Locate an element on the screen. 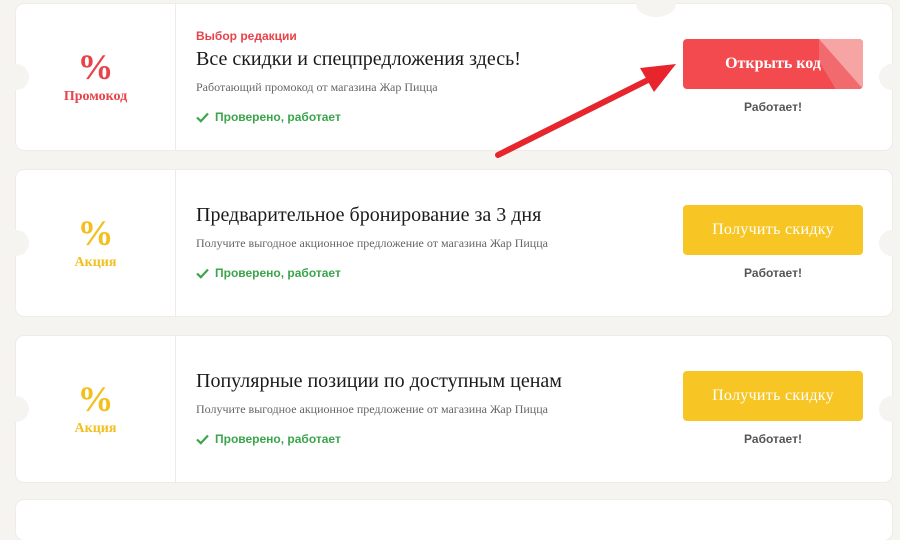 This screenshot has width=900, height=540. coupon-title: Предварительное бронирование за 3 дня is located at coordinates (368, 215).